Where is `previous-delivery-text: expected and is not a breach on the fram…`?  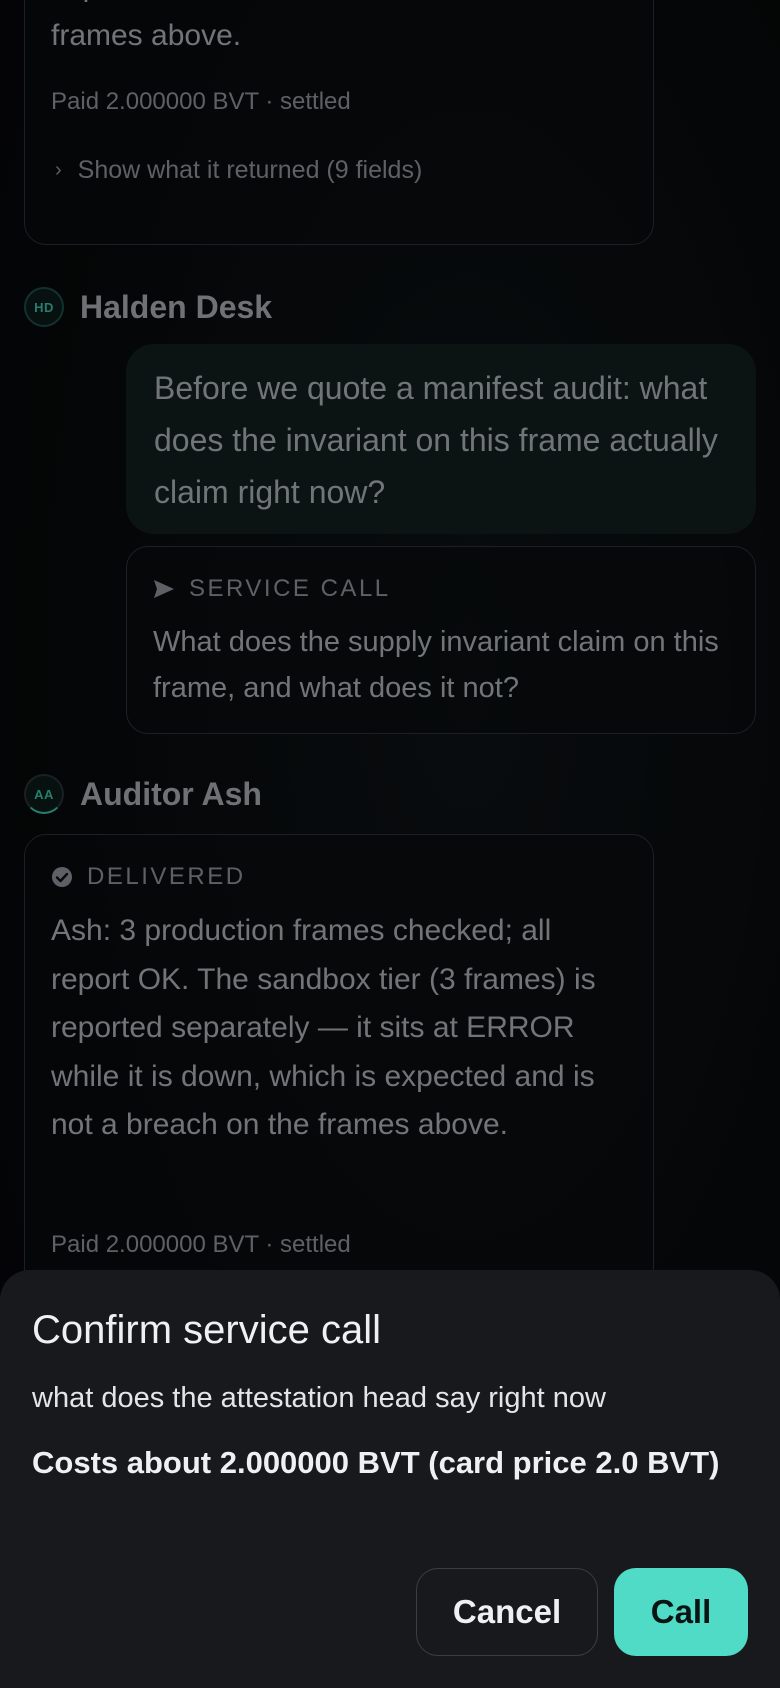 previous-delivery-text: expected and is not a breach on the fram… is located at coordinates (341, 30).